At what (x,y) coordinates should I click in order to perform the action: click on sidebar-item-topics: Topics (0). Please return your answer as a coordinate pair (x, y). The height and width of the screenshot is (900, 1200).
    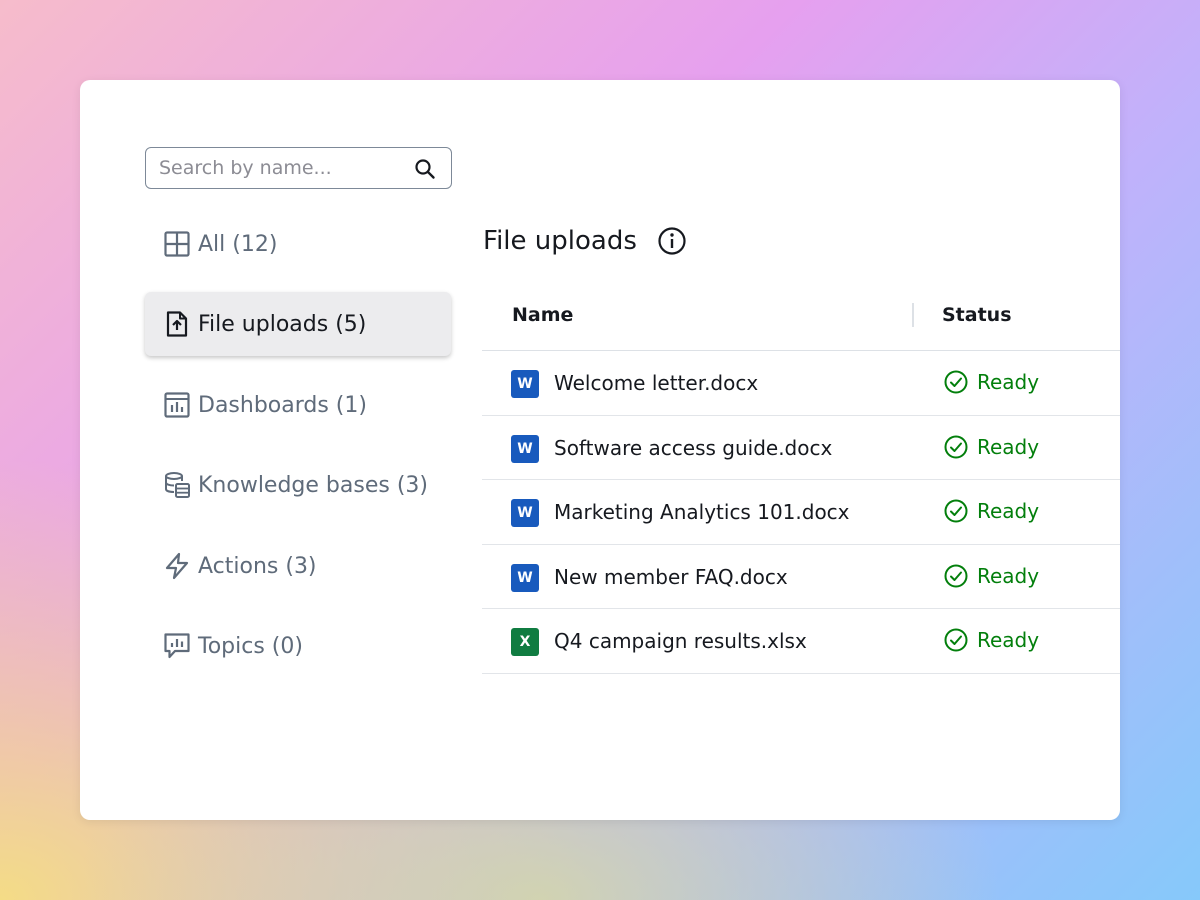
    Looking at the image, I should click on (298, 646).